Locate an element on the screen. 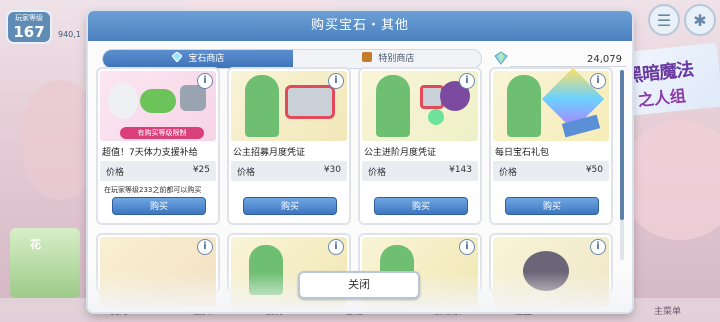  product-card: i 每日宝石礼包 价格 ¥50 购买 is located at coordinates (551, 146).